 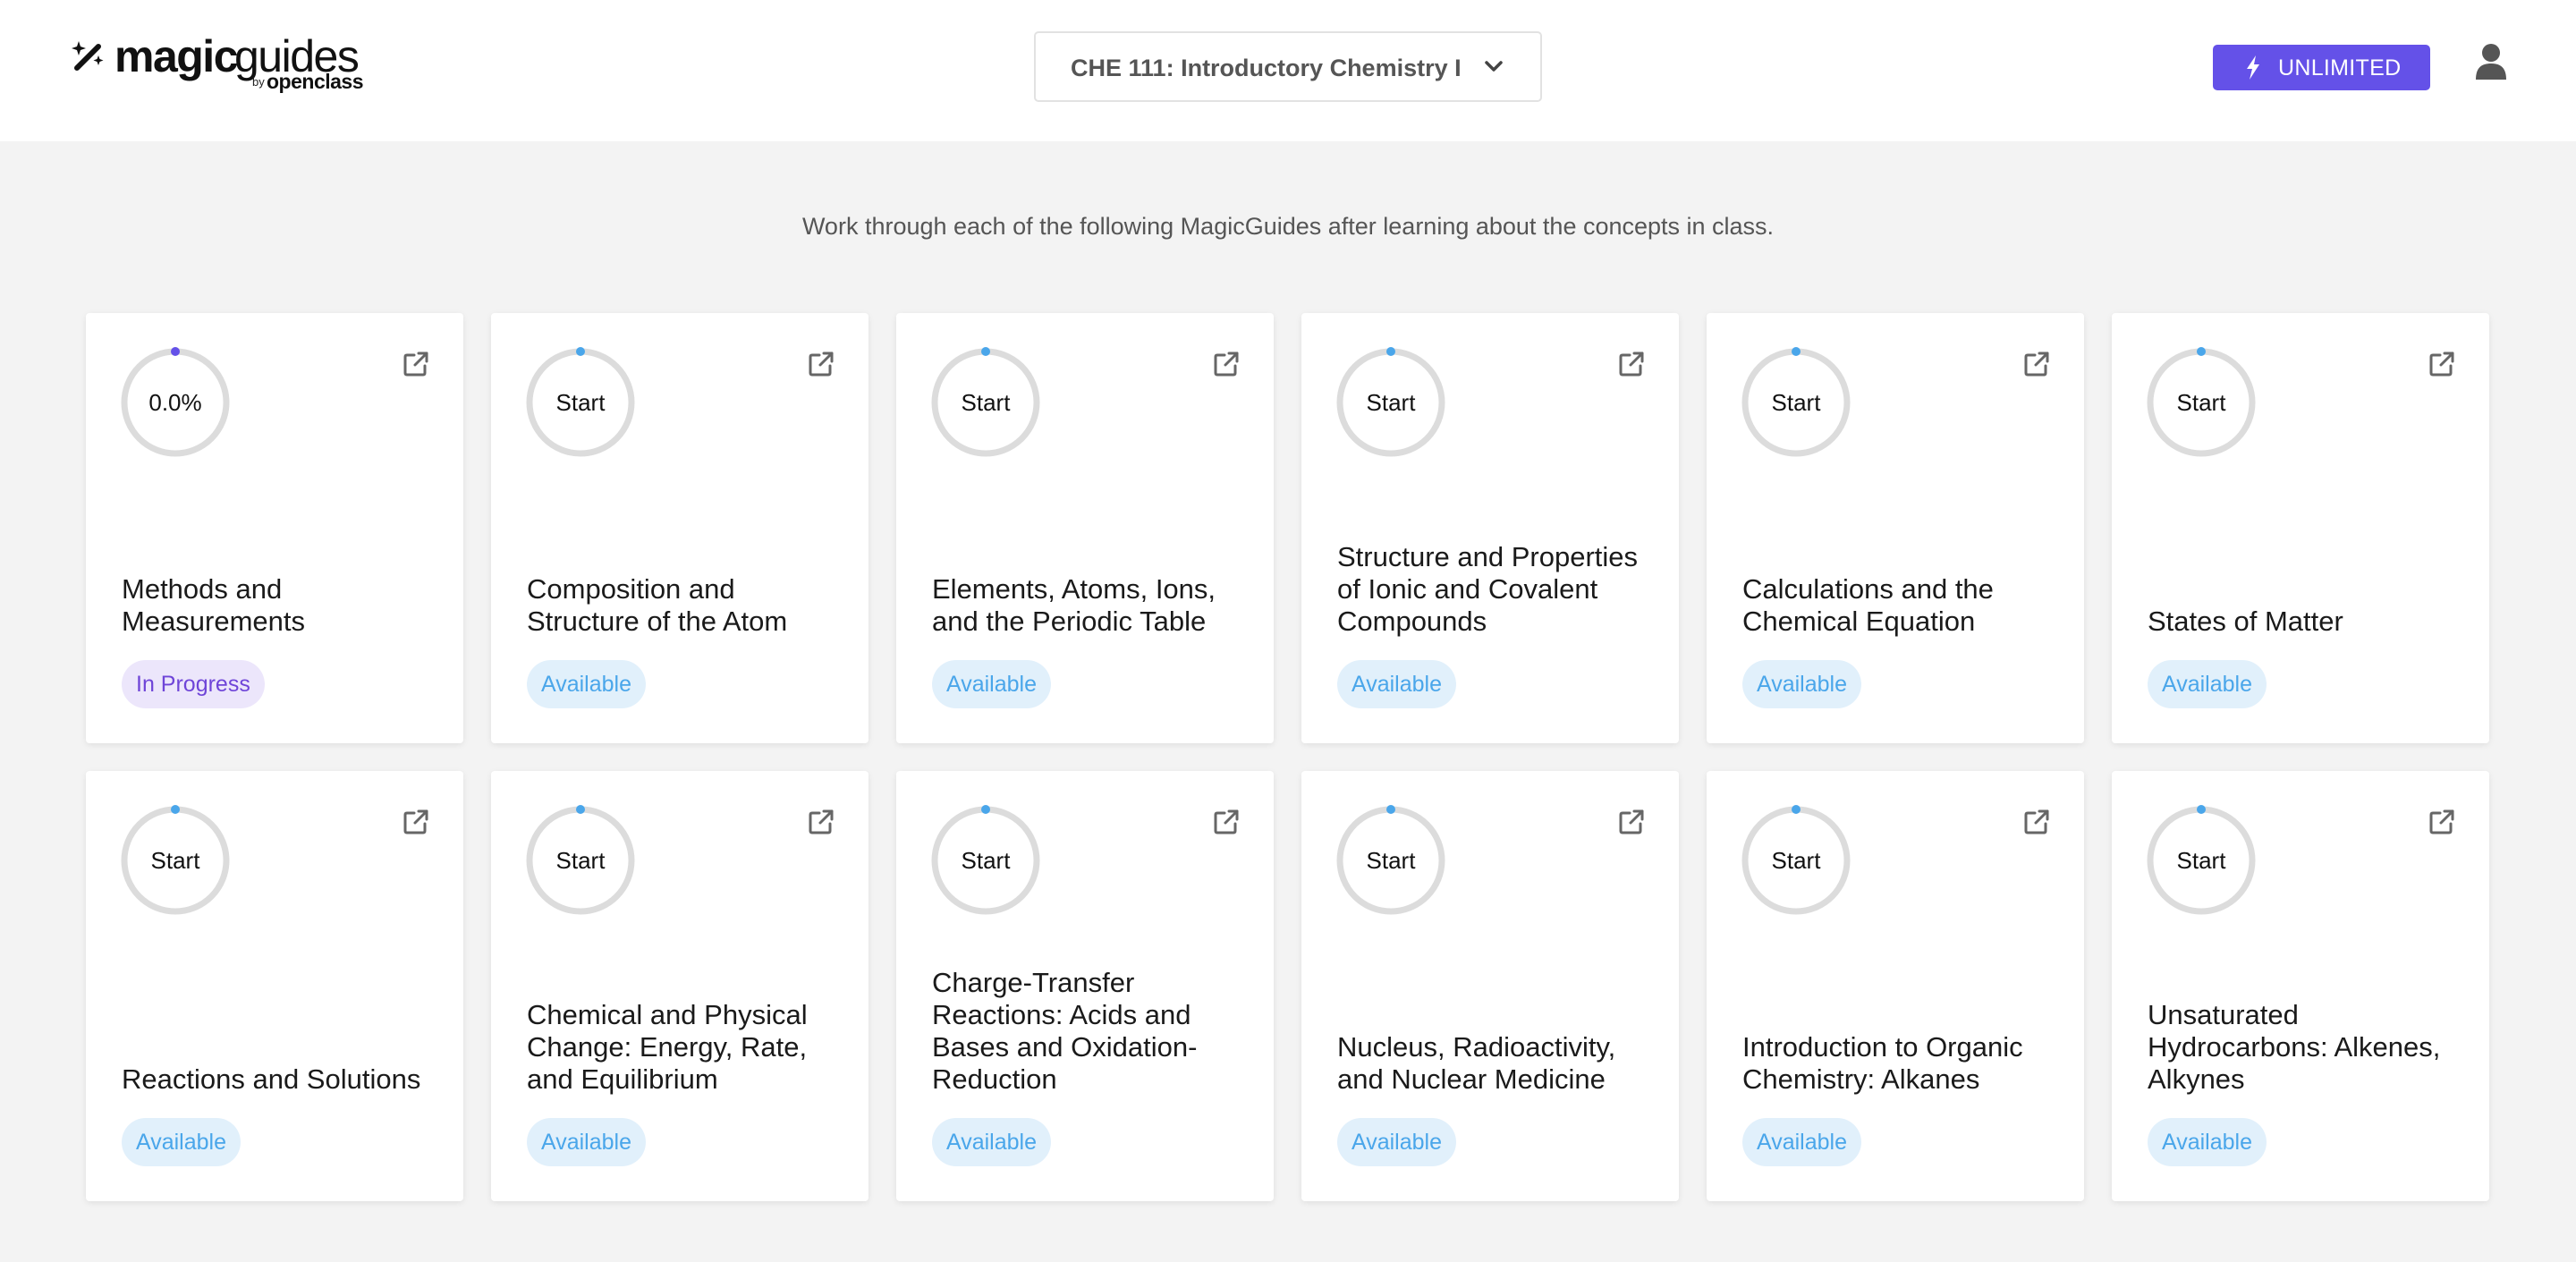 What do you see at coordinates (1494, 66) in the screenshot?
I see `chevron-down-icon` at bounding box center [1494, 66].